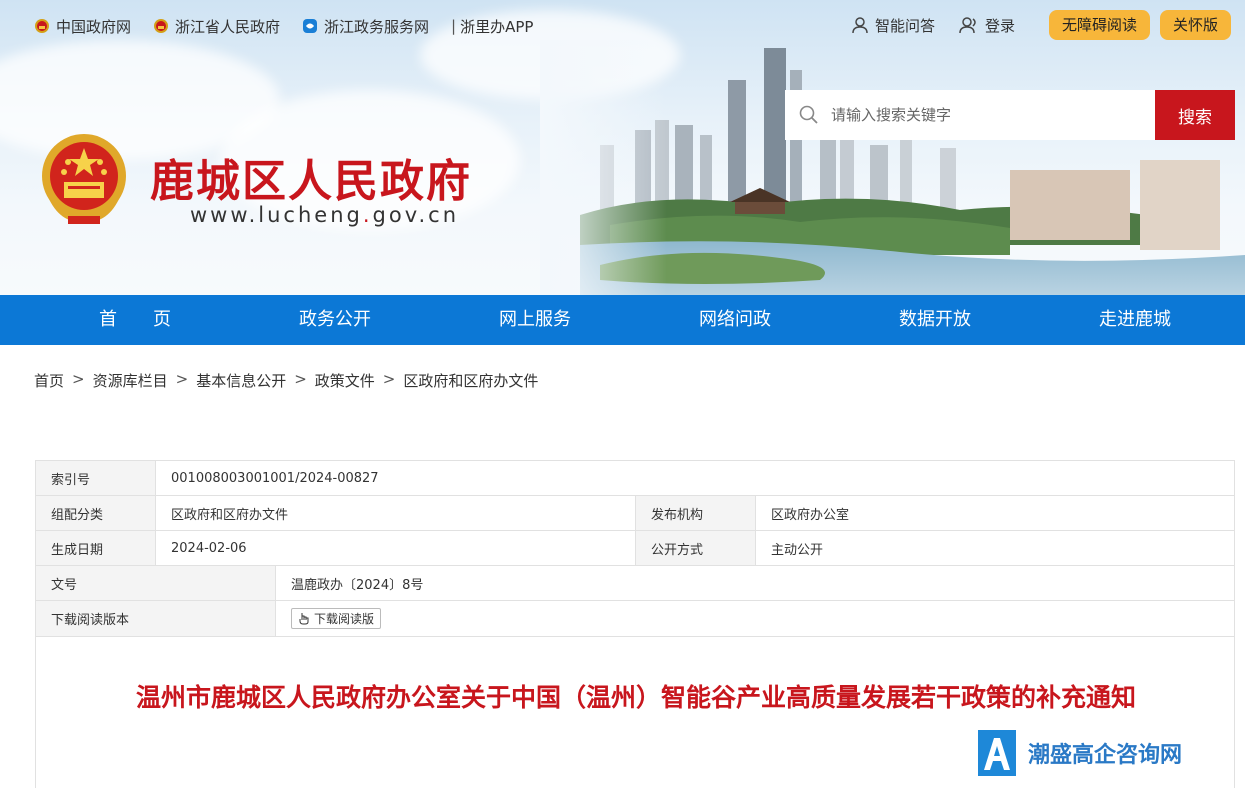 This screenshot has width=1245, height=788. I want to click on search-button: 搜索, so click(1195, 115).